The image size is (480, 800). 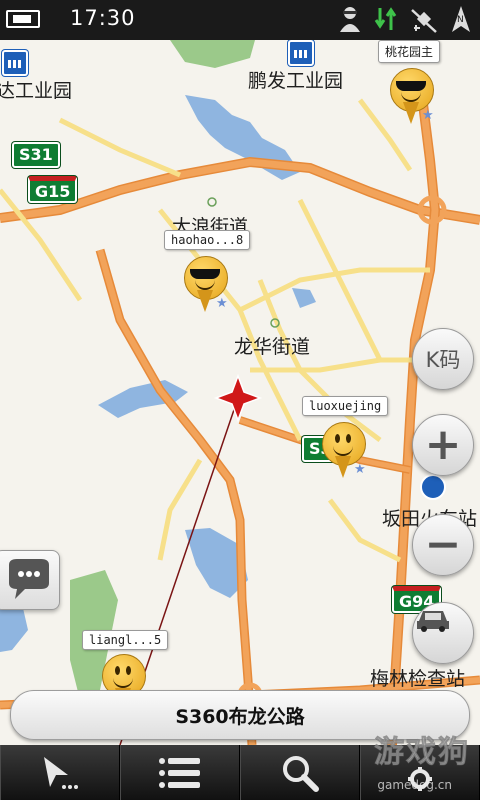 I want to click on friend-pin-taohuayuan: ★, so click(x=412, y=97).